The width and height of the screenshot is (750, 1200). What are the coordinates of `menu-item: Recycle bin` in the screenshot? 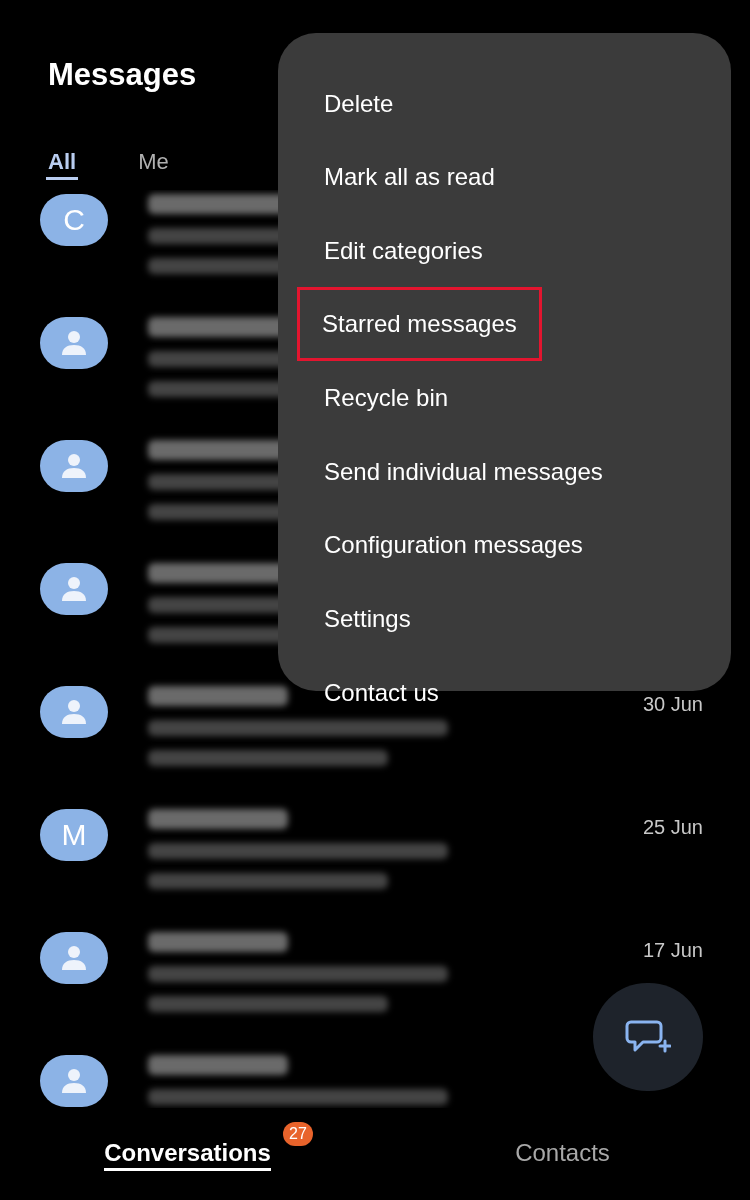 It's located at (504, 398).